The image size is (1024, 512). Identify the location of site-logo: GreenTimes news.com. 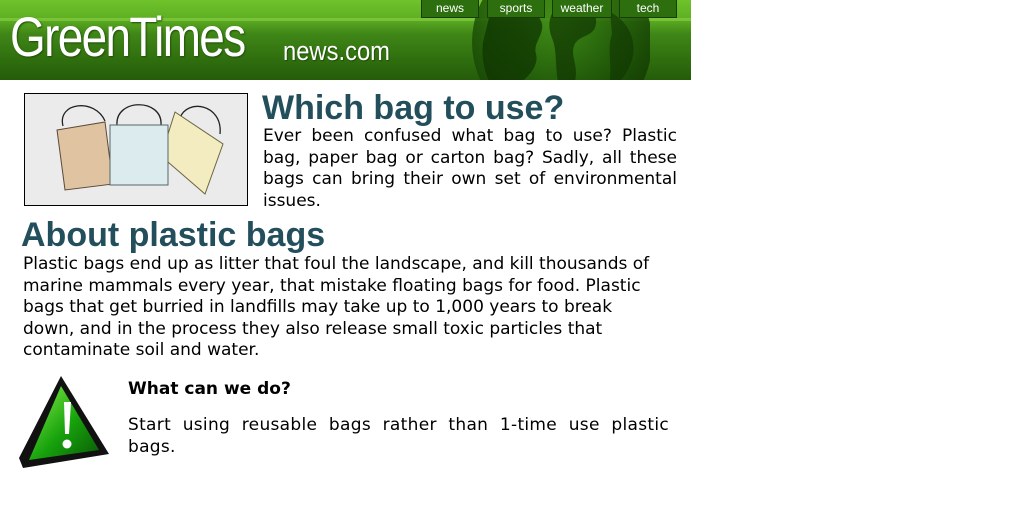
(200, 36).